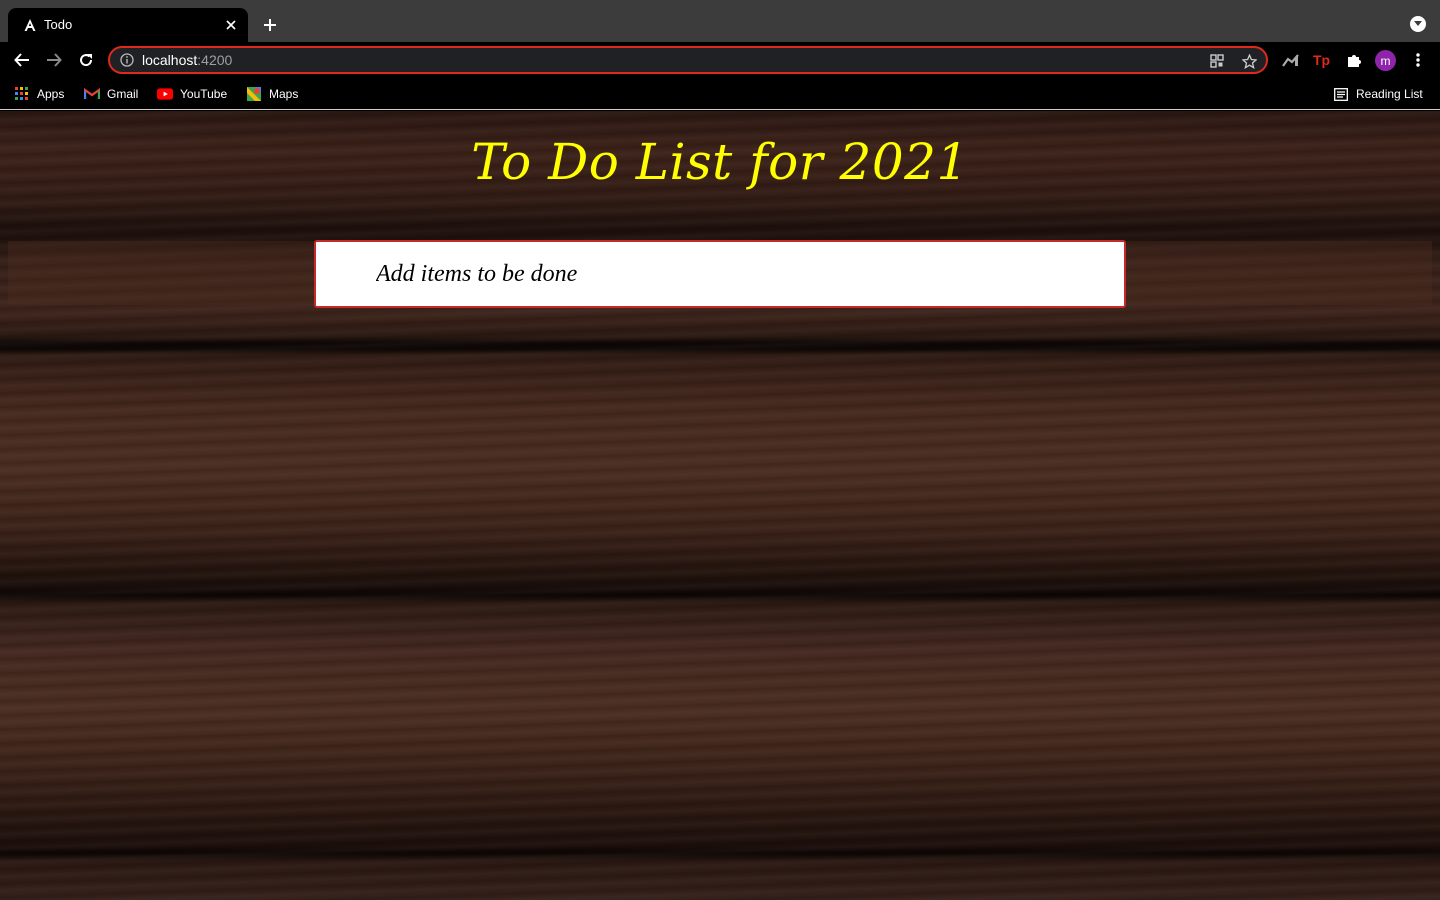 The height and width of the screenshot is (900, 1440). Describe the element at coordinates (22, 94) in the screenshot. I see `apps-grid-icon` at that location.